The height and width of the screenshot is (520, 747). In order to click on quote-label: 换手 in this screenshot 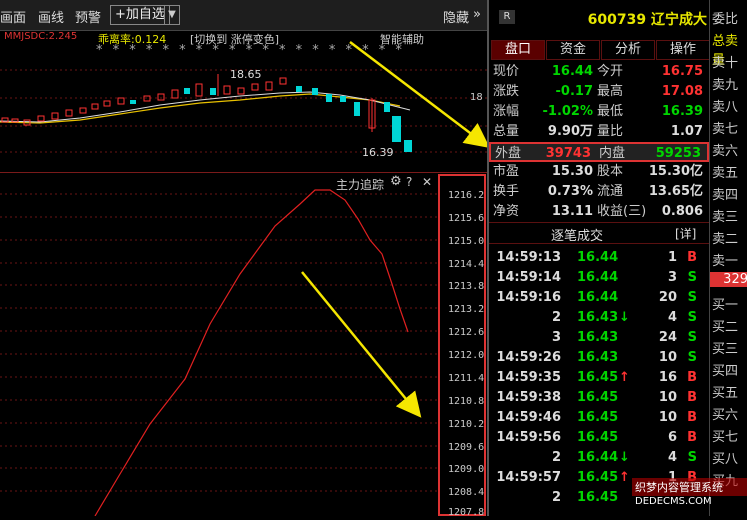, I will do `click(506, 191)`.